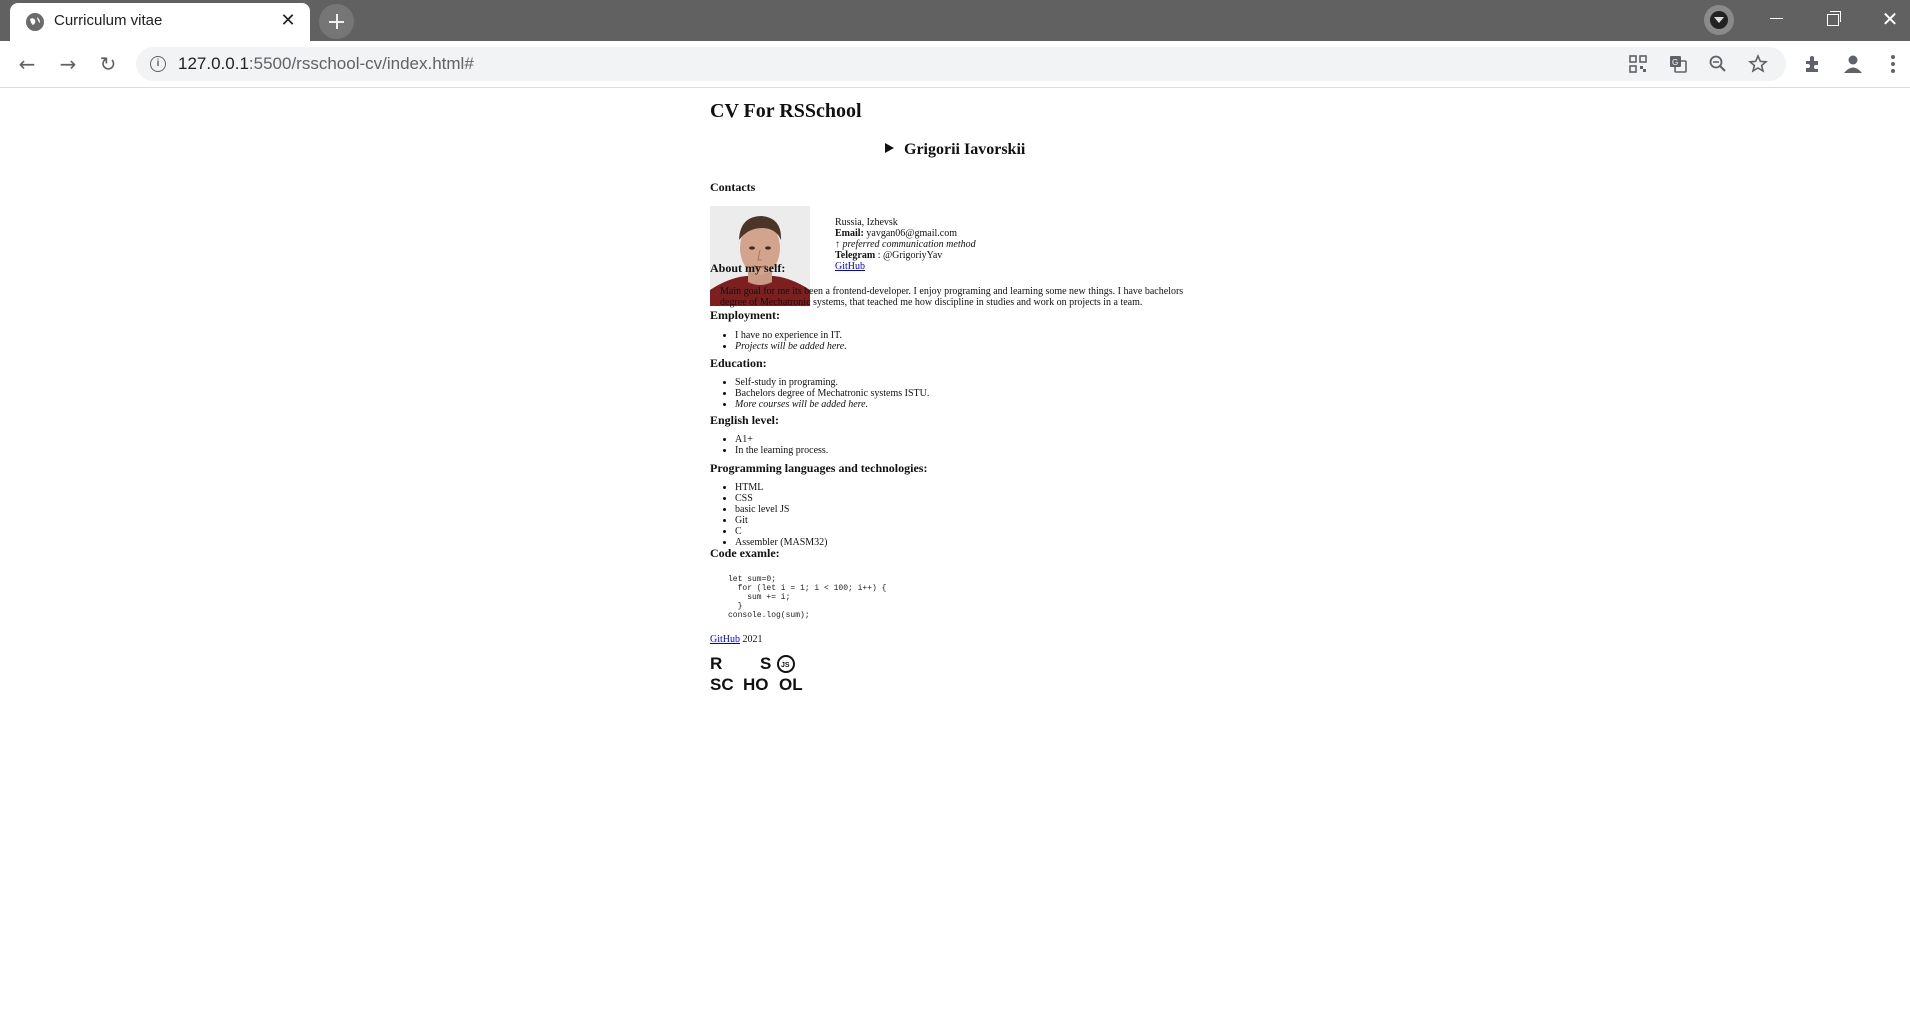 Image resolution: width=1910 pixels, height=1026 pixels. Describe the element at coordinates (791, 335) in the screenshot. I see `list-item: I have no experience in IT.` at that location.